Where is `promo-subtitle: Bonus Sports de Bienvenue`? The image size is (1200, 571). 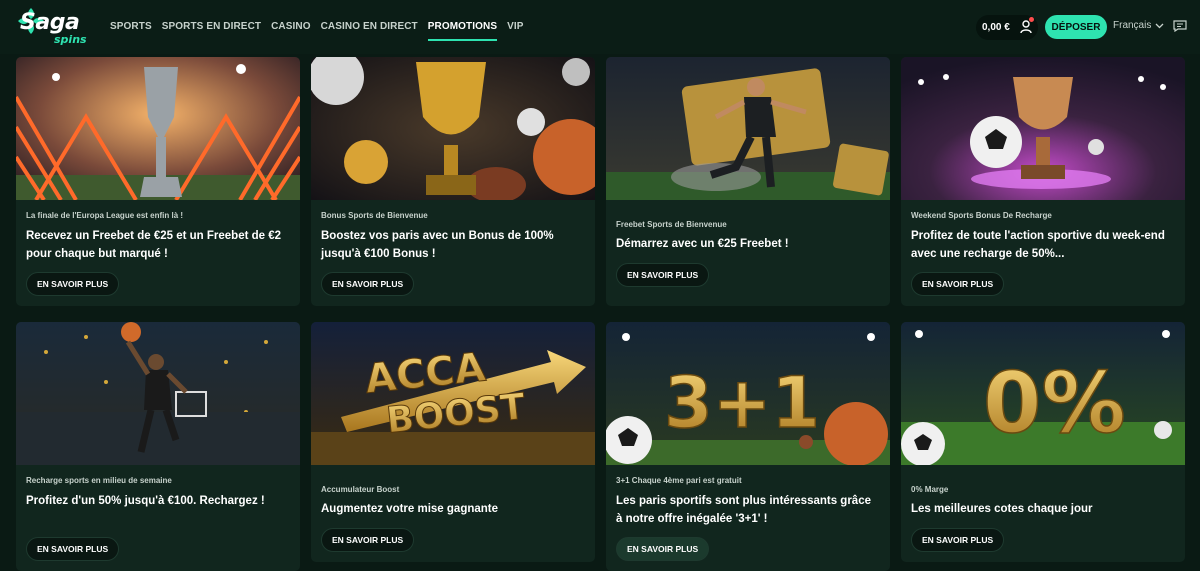 promo-subtitle: Bonus Sports de Bienvenue is located at coordinates (374, 215).